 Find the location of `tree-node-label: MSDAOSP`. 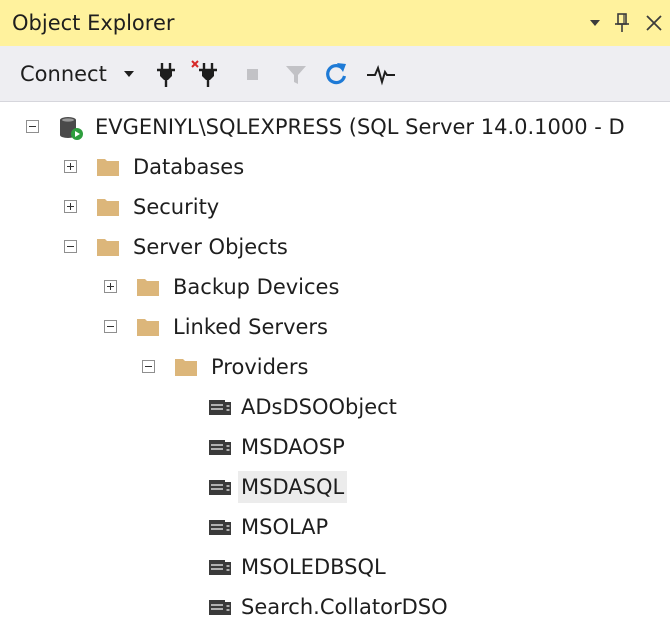

tree-node-label: MSDAOSP is located at coordinates (293, 447).